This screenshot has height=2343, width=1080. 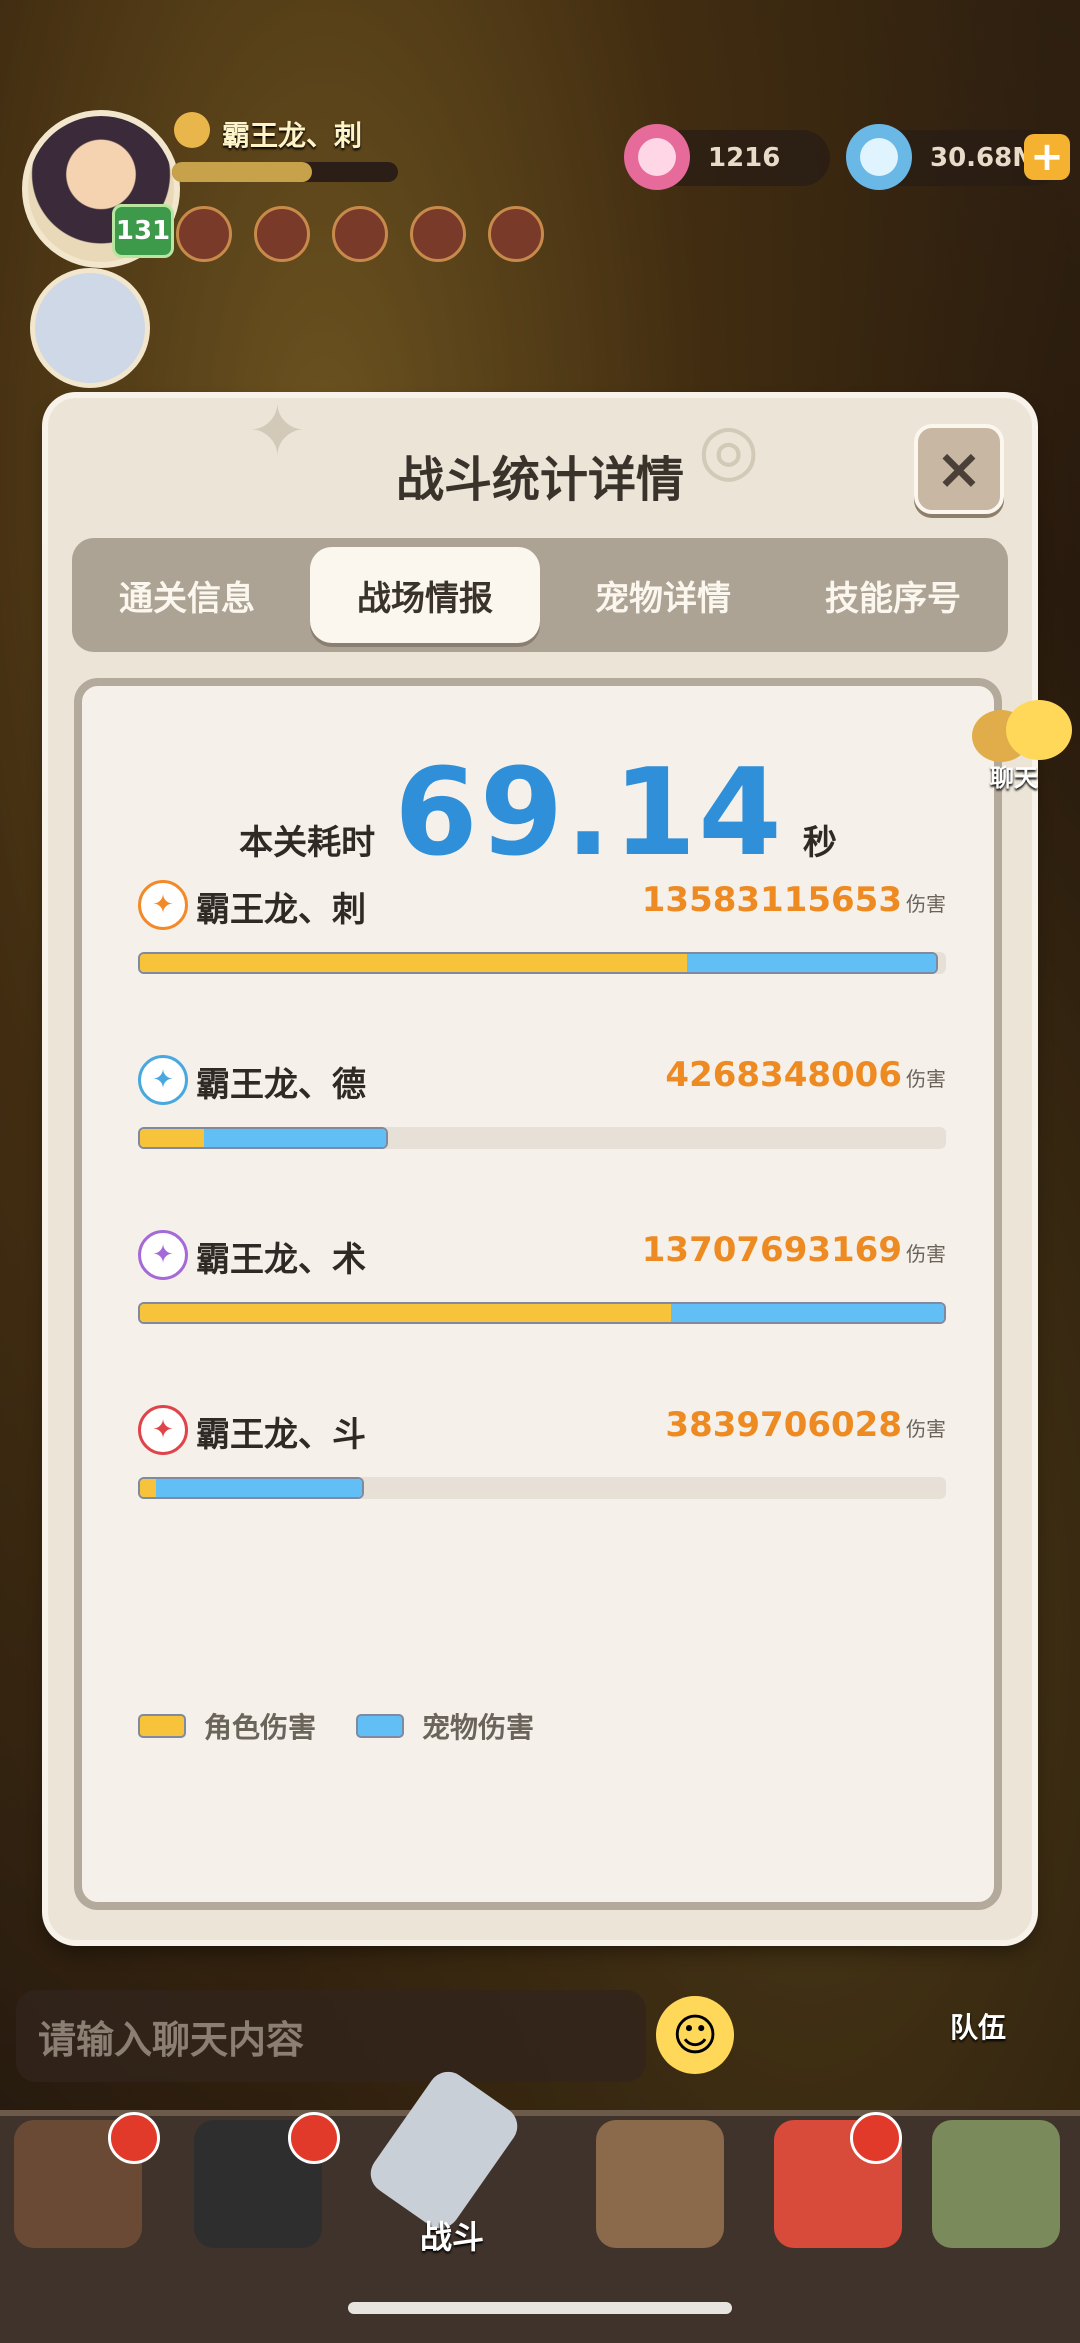 What do you see at coordinates (281, 910) in the screenshot?
I see `character-name: 霸王龙、刺` at bounding box center [281, 910].